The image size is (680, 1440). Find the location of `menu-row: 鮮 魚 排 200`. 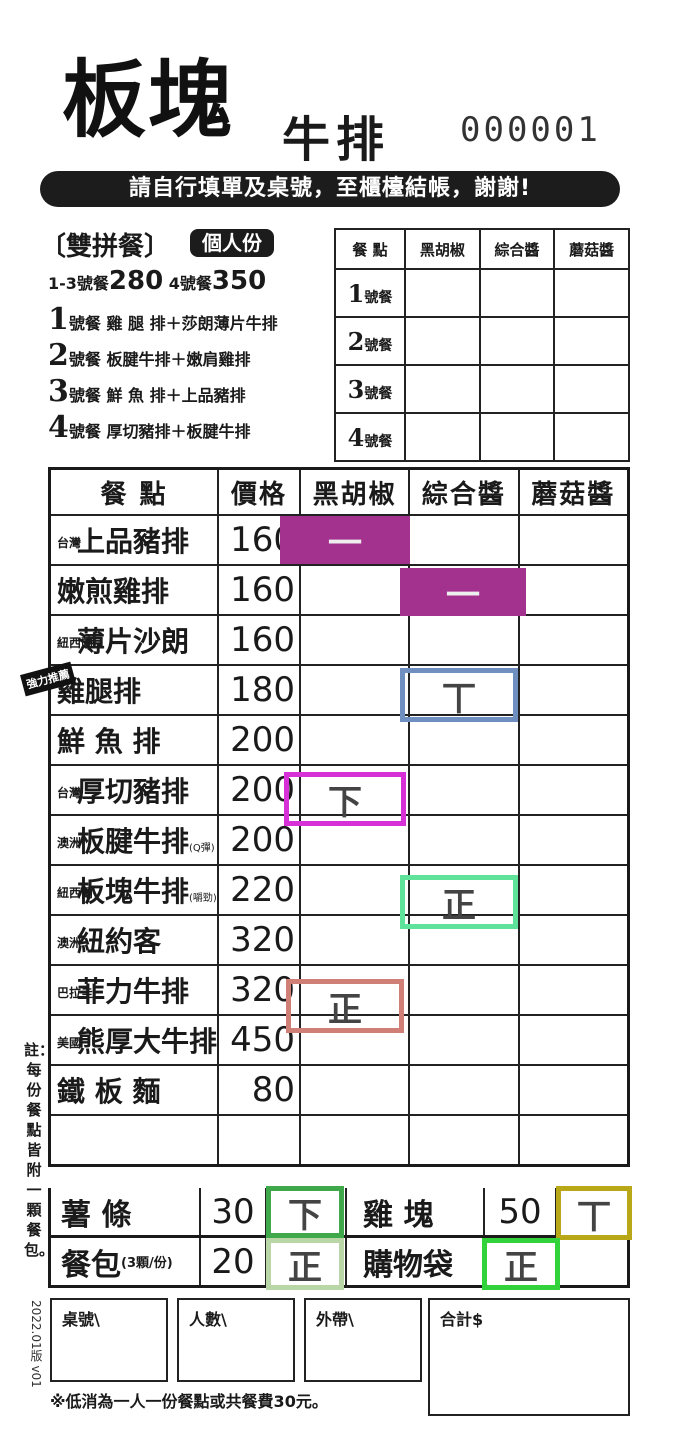

menu-row: 鮮 魚 排 200 is located at coordinates (339, 740).